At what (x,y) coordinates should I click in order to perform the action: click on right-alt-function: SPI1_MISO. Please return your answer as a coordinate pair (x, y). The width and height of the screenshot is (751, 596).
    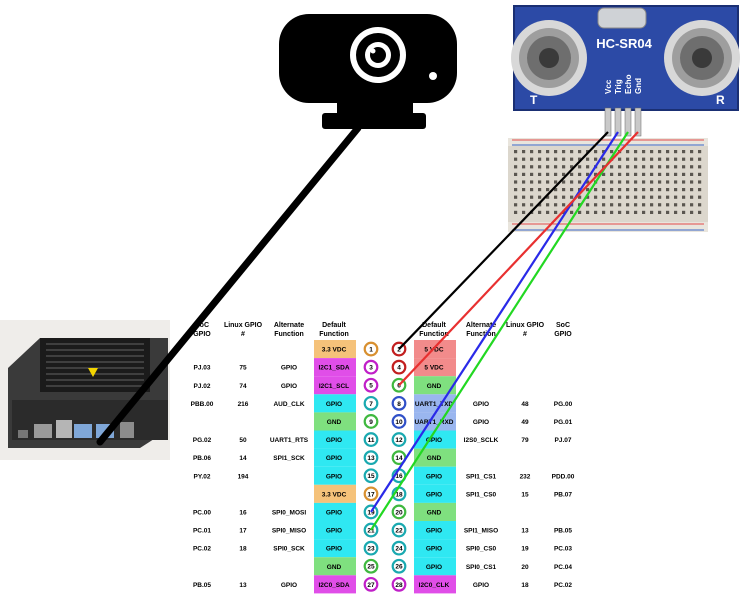
    Looking at the image, I should click on (481, 531).